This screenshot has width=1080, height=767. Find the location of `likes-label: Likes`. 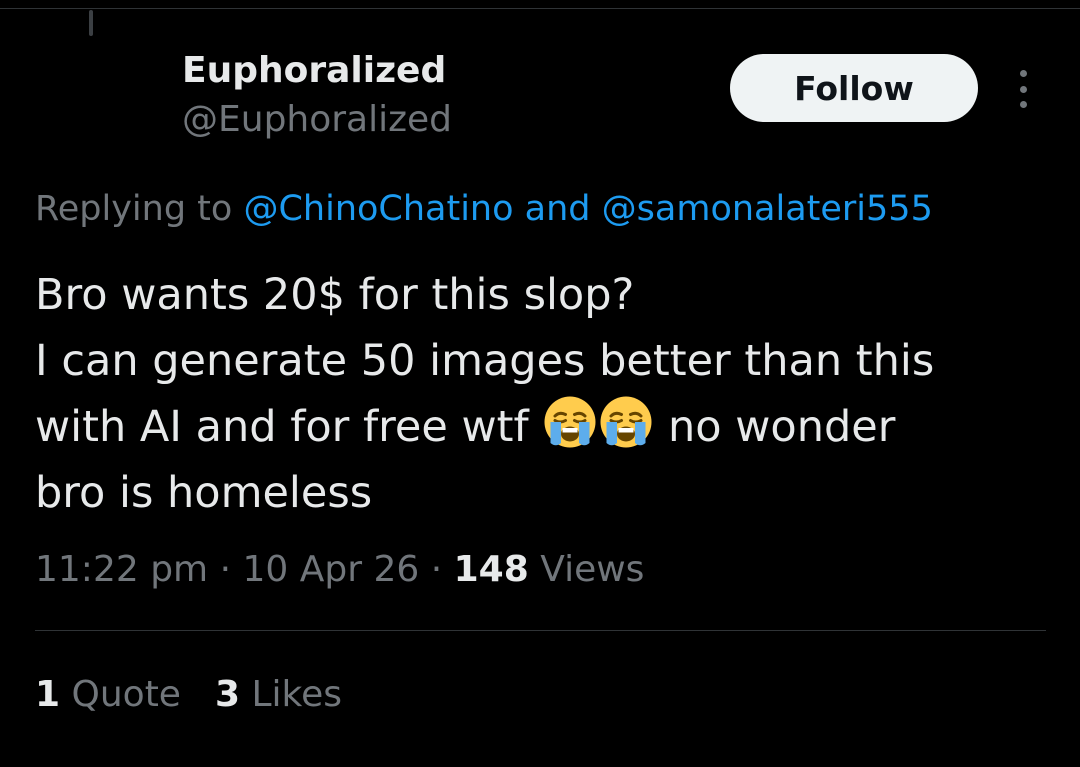

likes-label: Likes is located at coordinates (297, 694).